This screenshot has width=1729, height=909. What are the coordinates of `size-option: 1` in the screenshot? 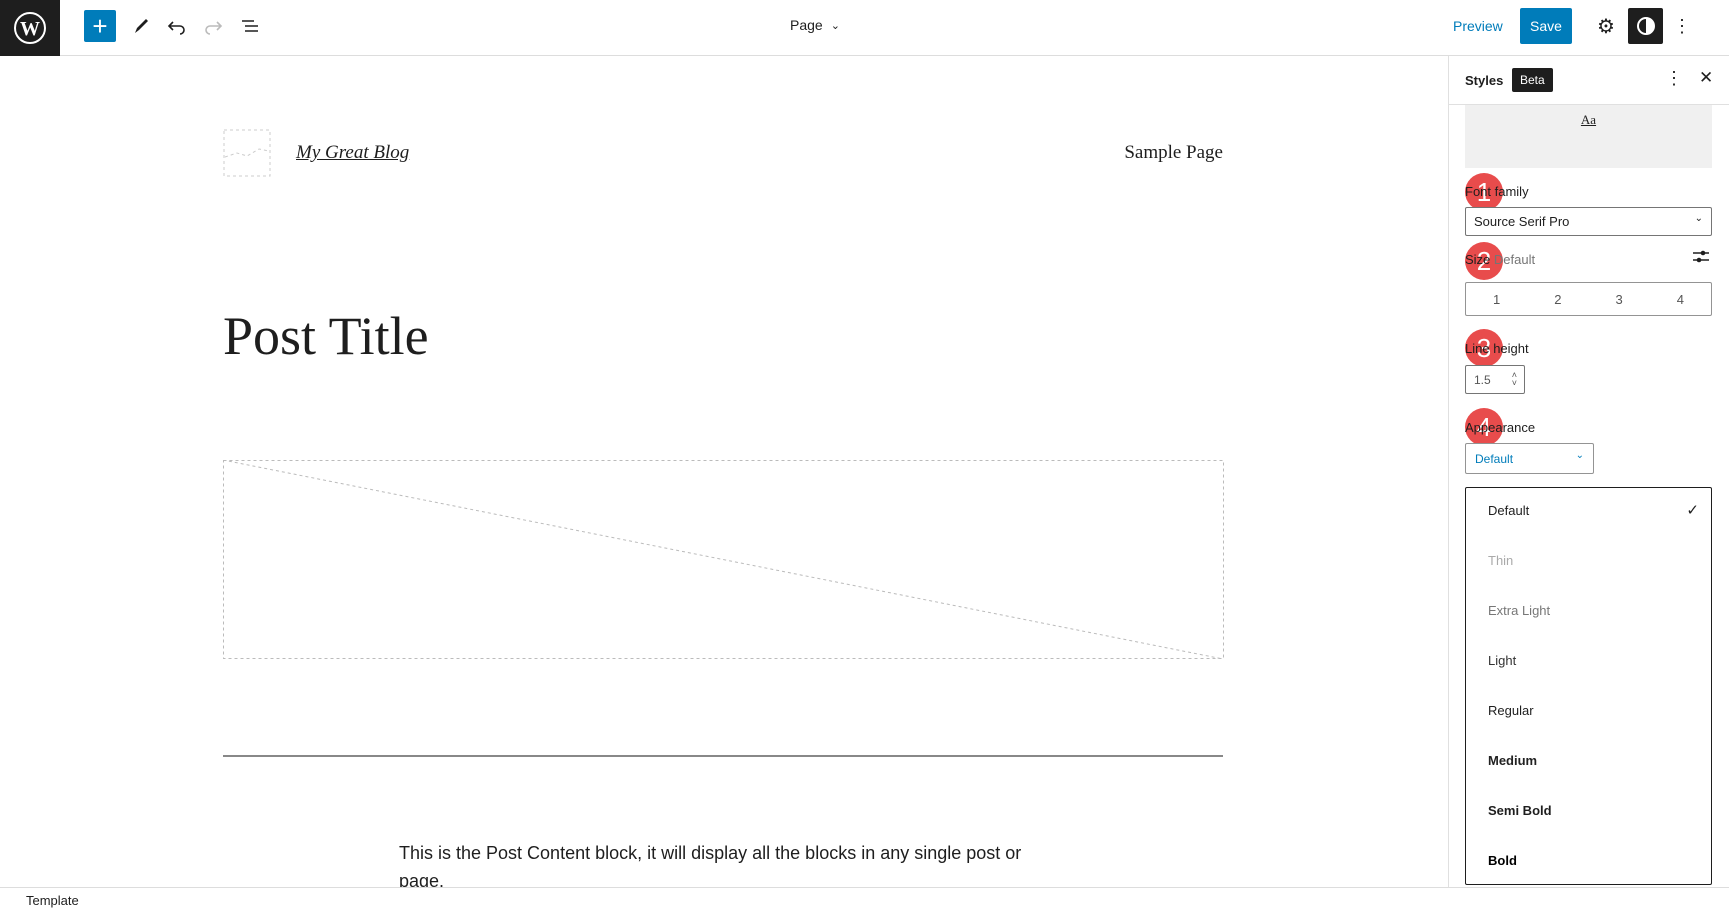 It's located at (1496, 299).